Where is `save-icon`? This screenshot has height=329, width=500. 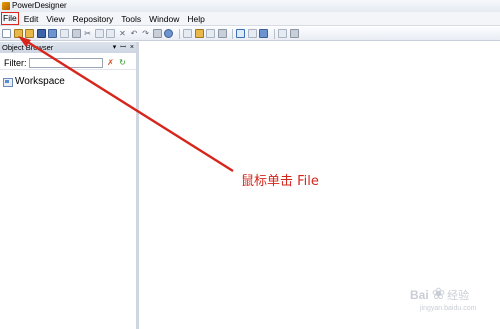
save-icon is located at coordinates (41, 33).